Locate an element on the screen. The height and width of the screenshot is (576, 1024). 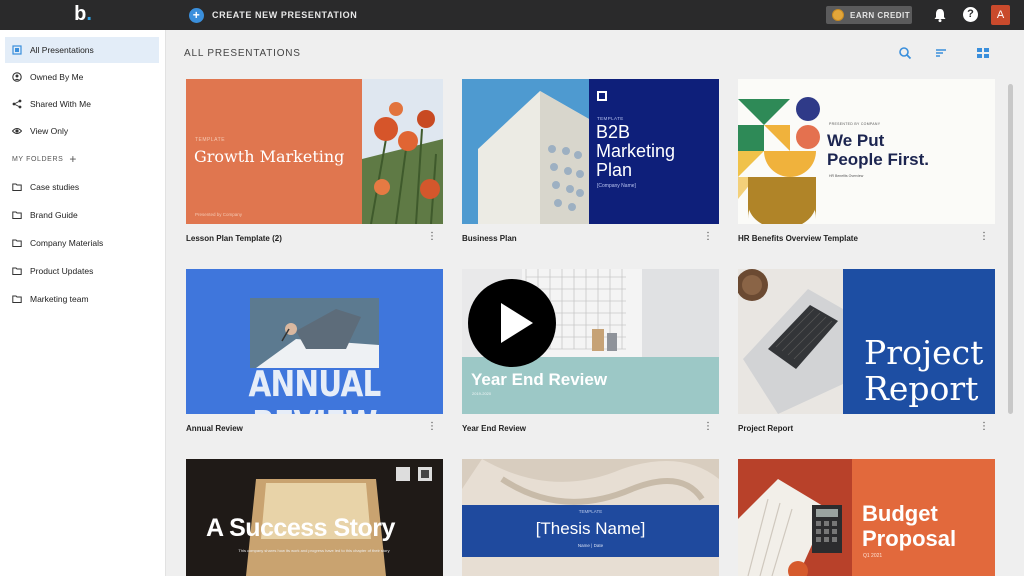
folder-item: Brand Guide is located at coordinates (82, 215).